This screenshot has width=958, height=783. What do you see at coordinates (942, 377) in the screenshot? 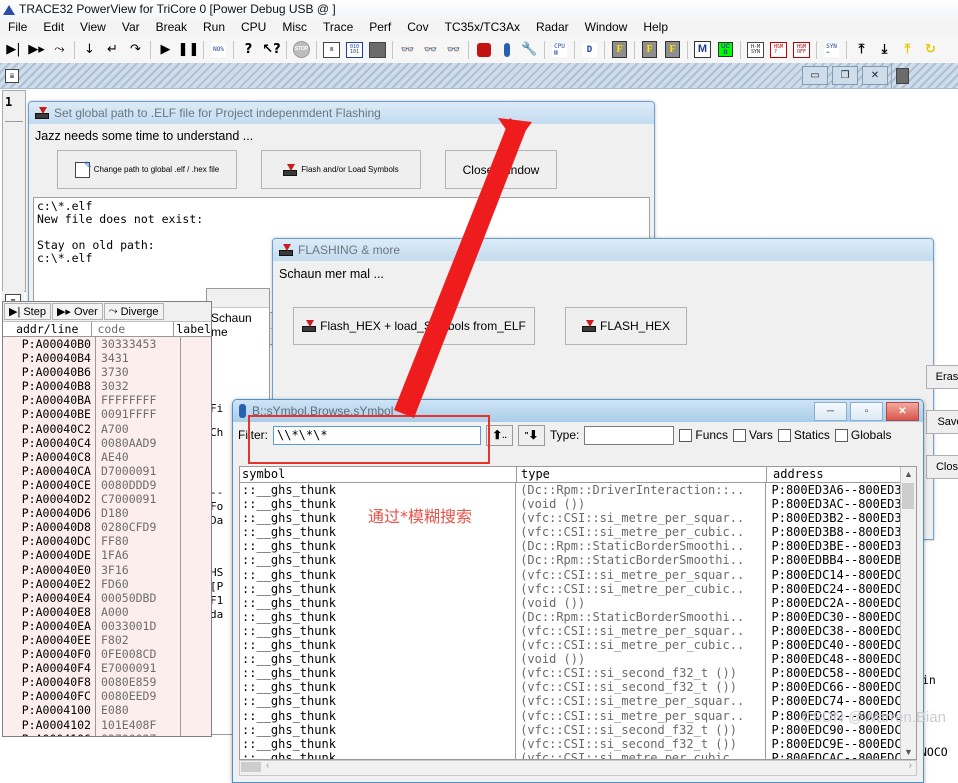
I see `erase-button: Erase` at bounding box center [942, 377].